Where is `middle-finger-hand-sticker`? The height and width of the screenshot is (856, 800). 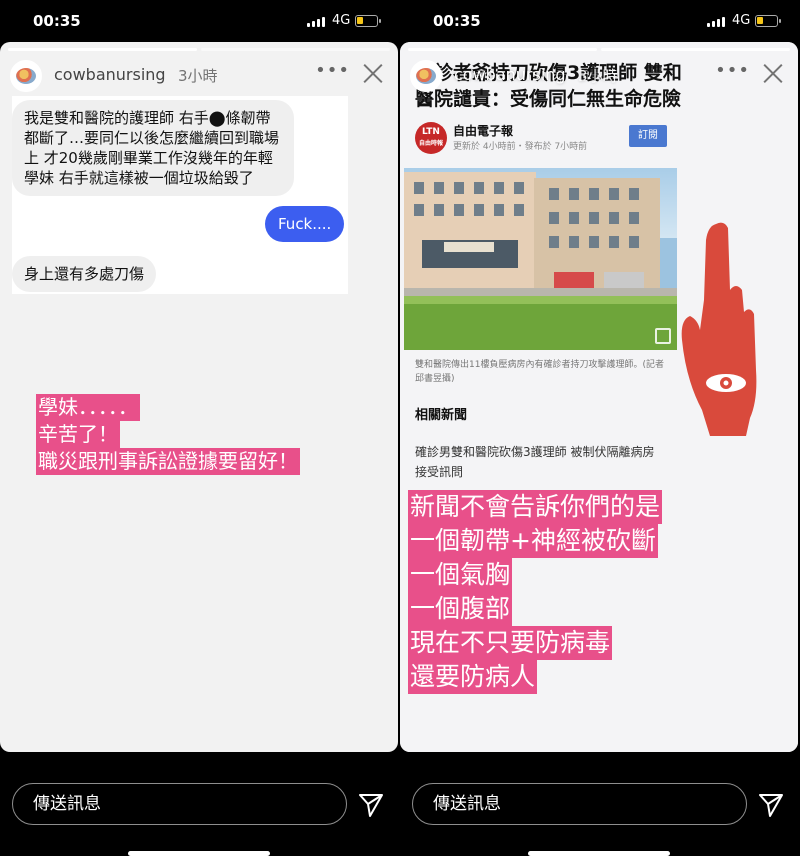
middle-finger-hand-sticker is located at coordinates (719, 329).